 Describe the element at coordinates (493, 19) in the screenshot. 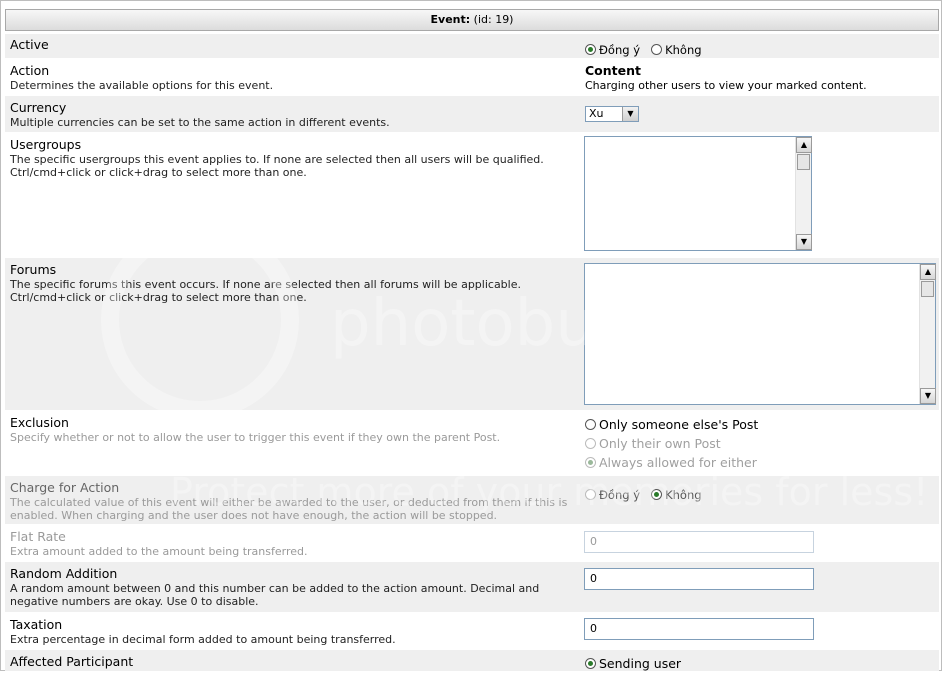

I see `header-id: (id: 19)` at that location.